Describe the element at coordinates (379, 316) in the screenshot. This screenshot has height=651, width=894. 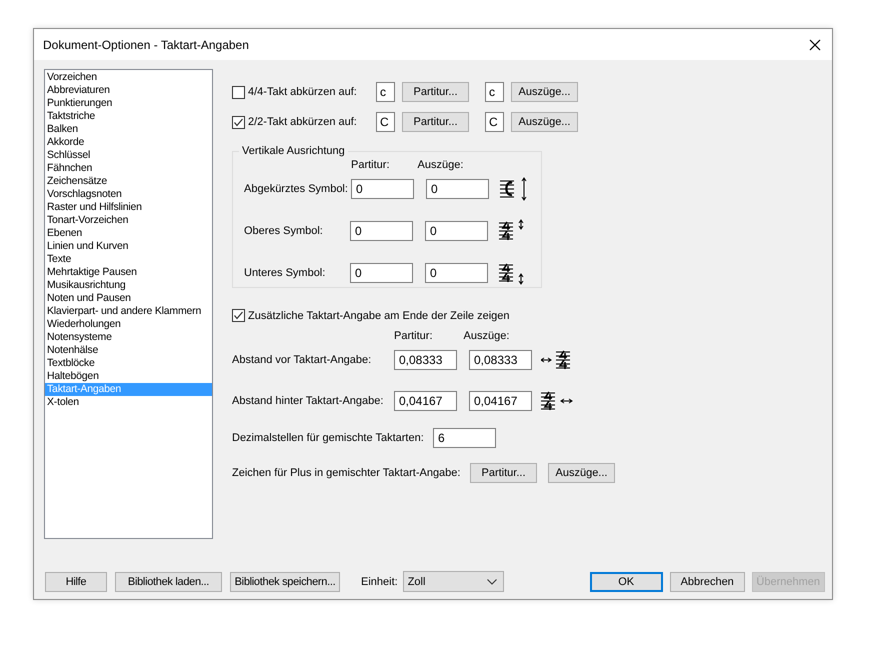
I see `checkbox-label: Zusätzliche Taktart-Angabe am Ende der Zeile zeigen` at that location.